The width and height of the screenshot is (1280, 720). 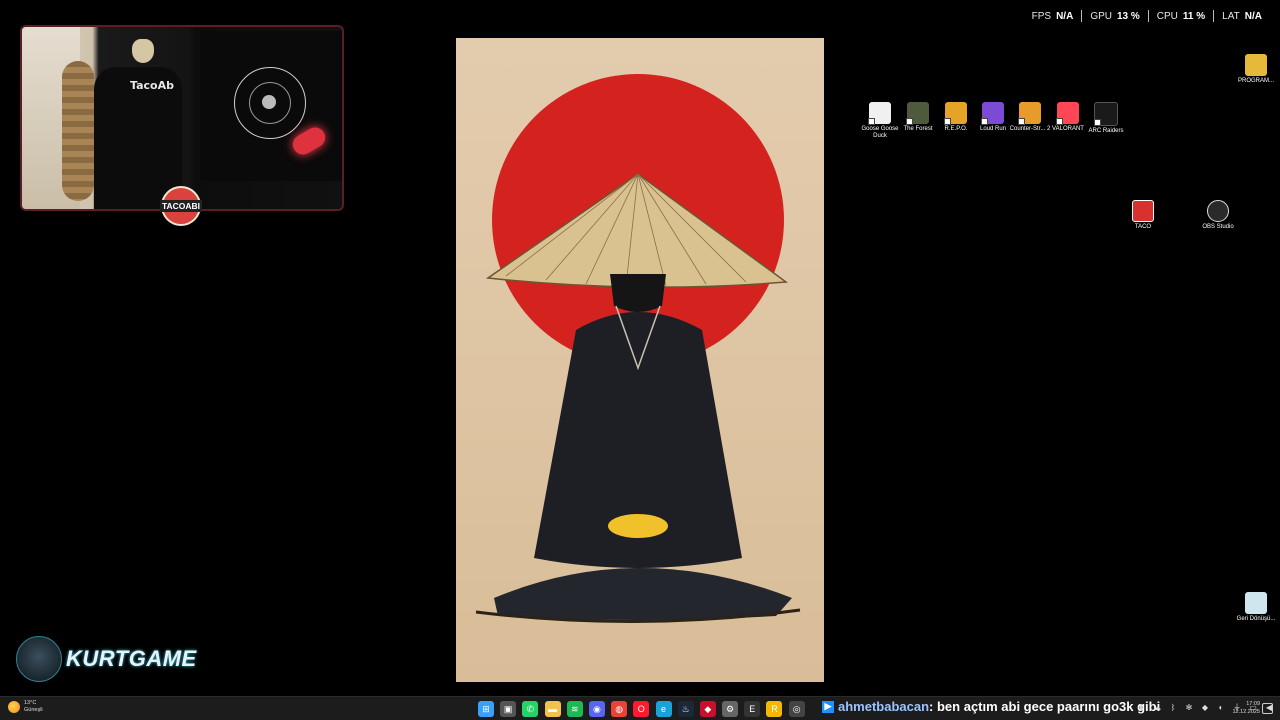 I want to click on weather-widget: 13°C Güneşli, so click(x=25, y=707).